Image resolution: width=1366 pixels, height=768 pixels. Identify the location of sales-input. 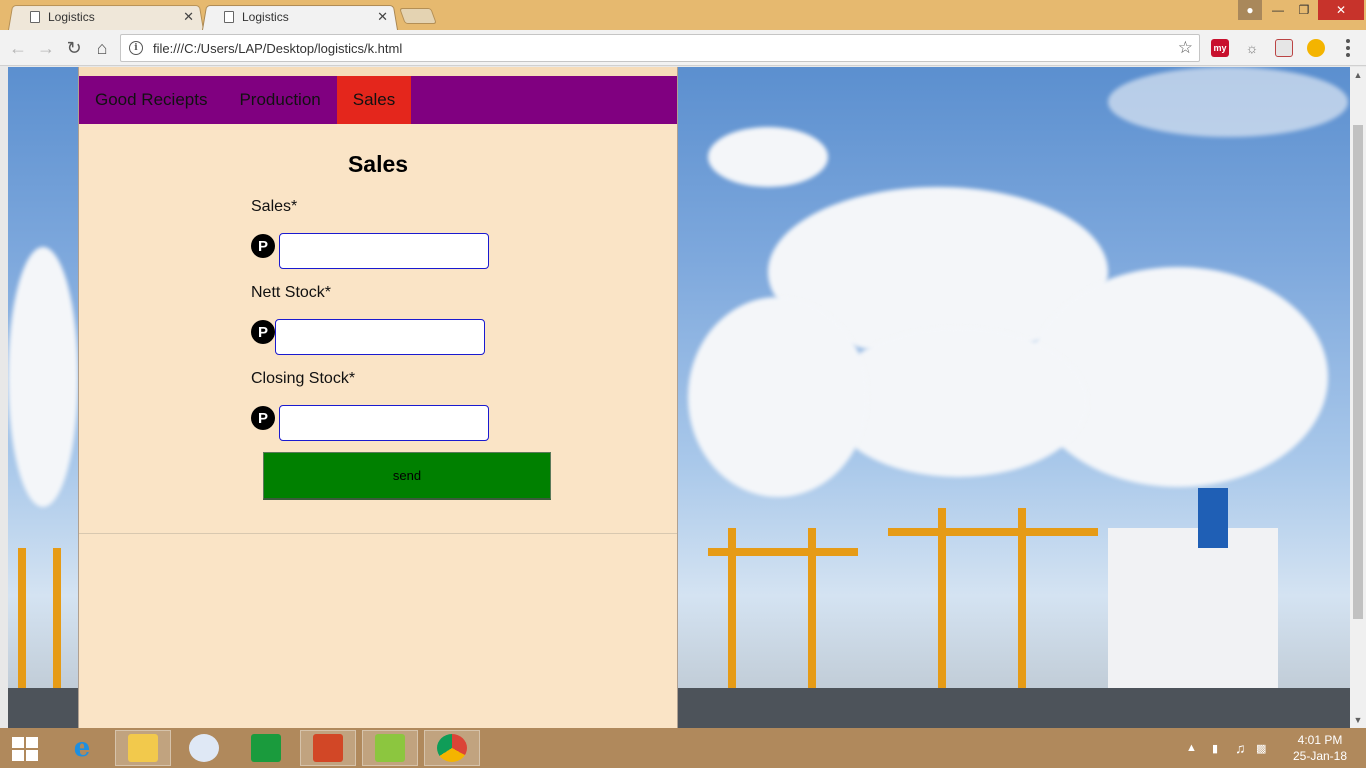
(384, 251).